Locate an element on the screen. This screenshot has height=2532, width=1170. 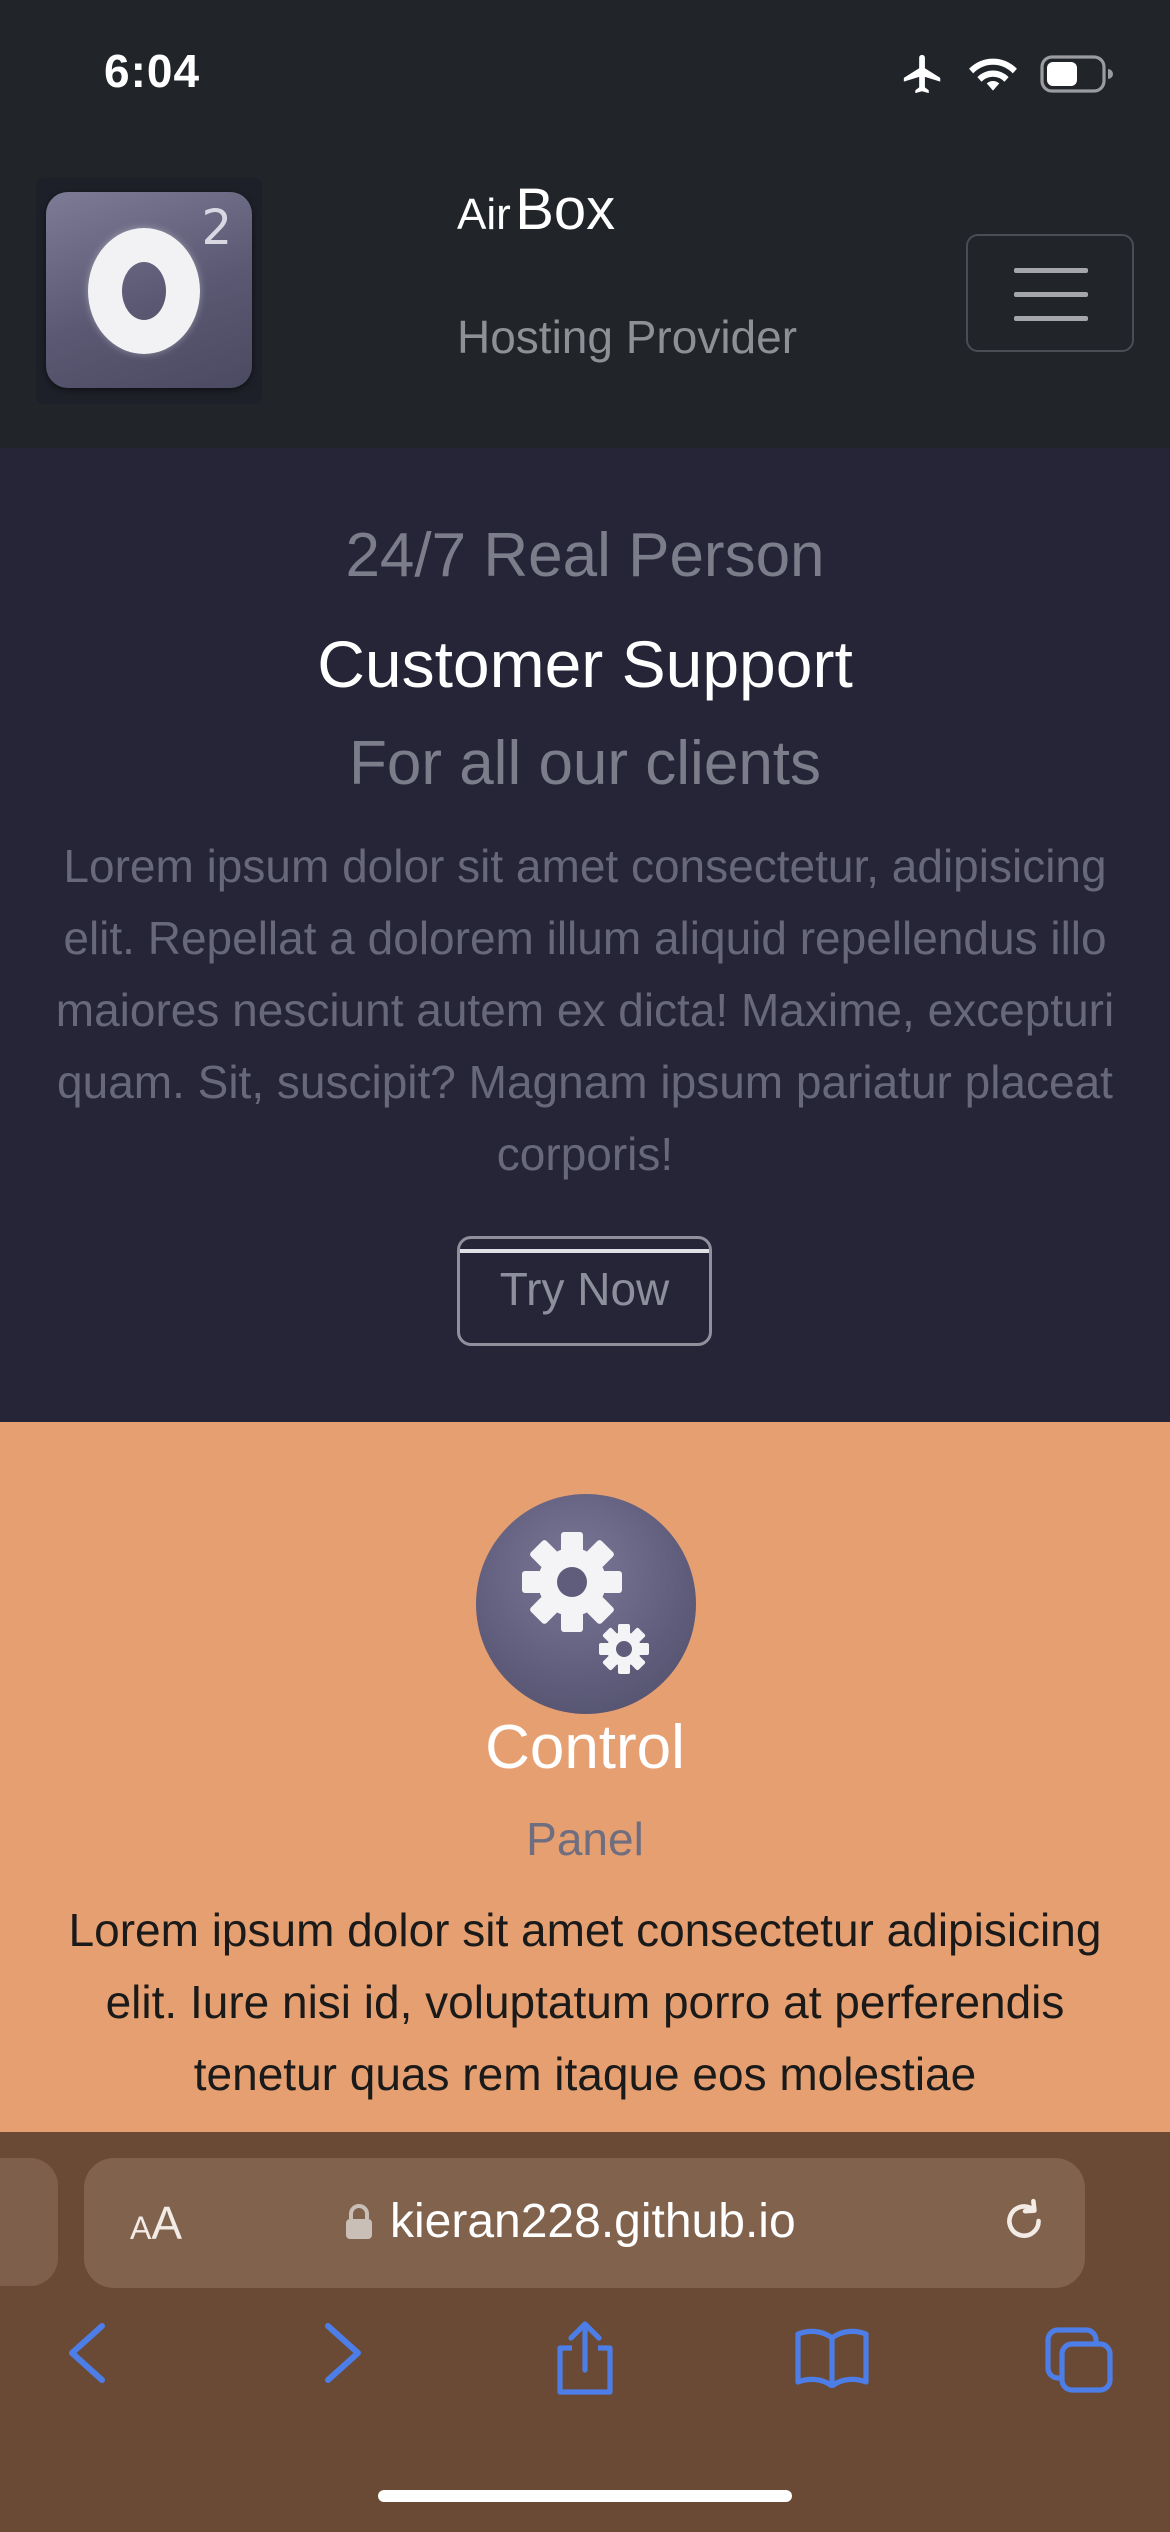
brand-tagline: Hosting Provider is located at coordinates (627, 337).